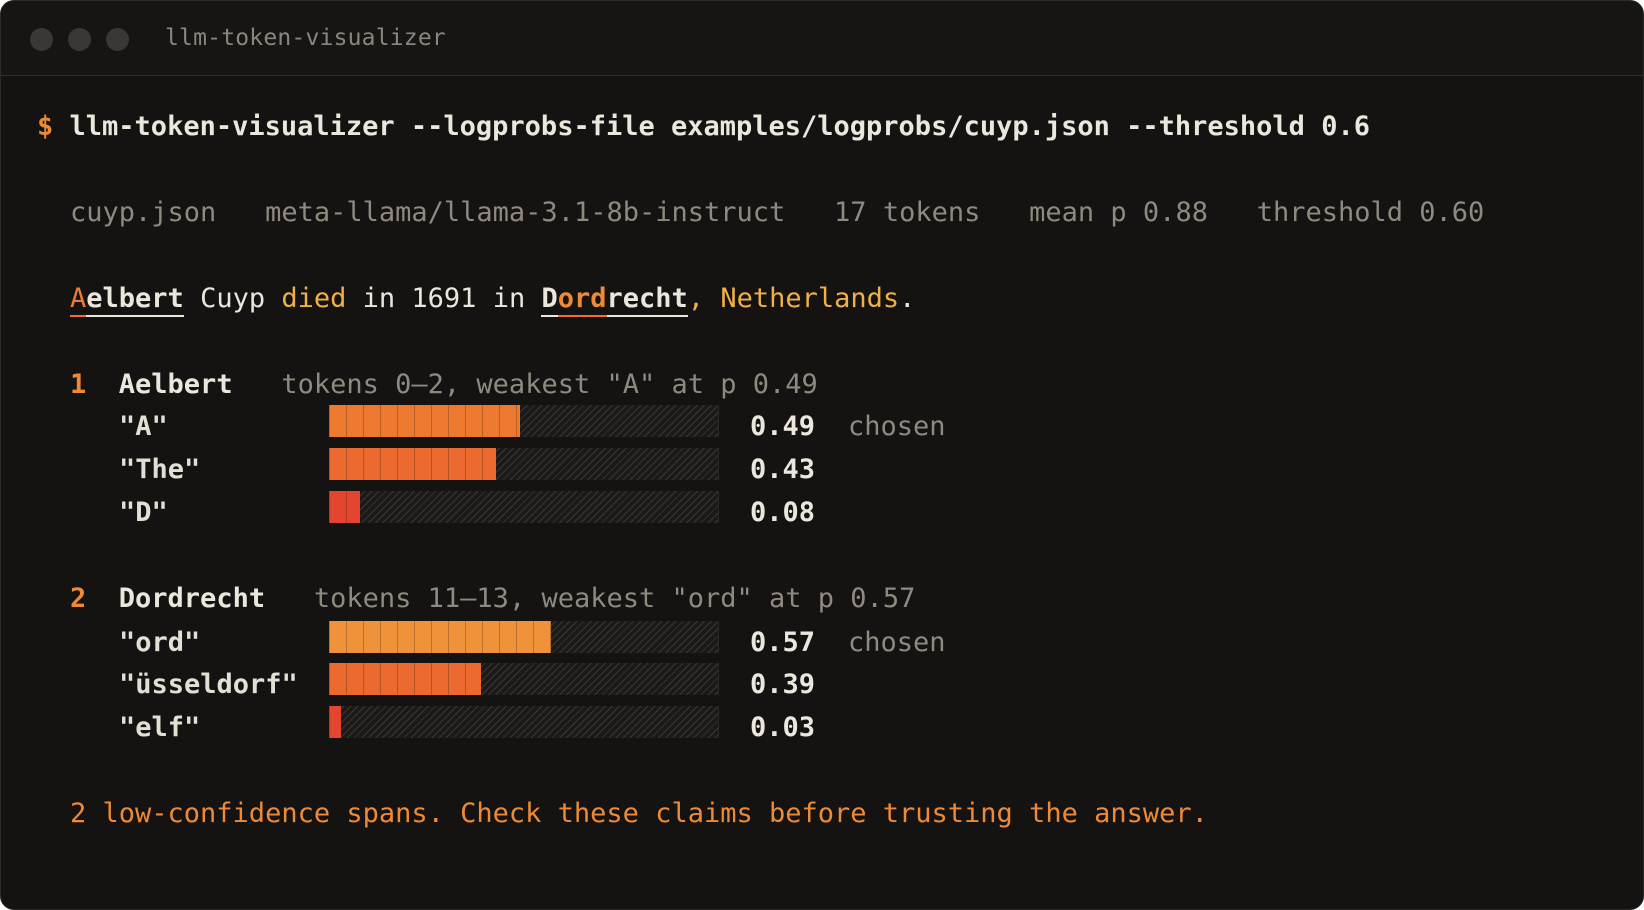 This screenshot has height=910, width=1644. Describe the element at coordinates (783, 469) in the screenshot. I see `probability-value: 0.43` at that location.